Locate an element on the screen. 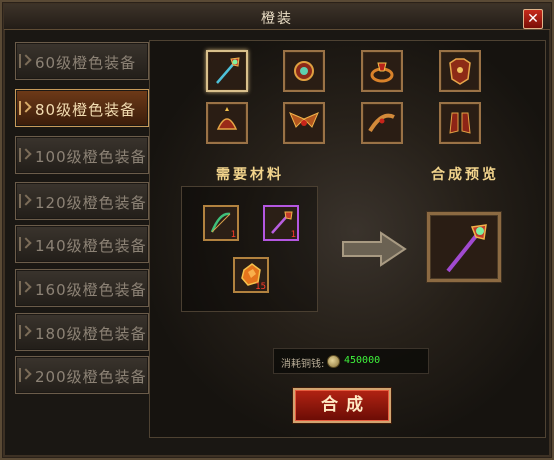 This screenshot has width=554, height=460. tab-level-80: 80级橙色装备 is located at coordinates (82, 108).